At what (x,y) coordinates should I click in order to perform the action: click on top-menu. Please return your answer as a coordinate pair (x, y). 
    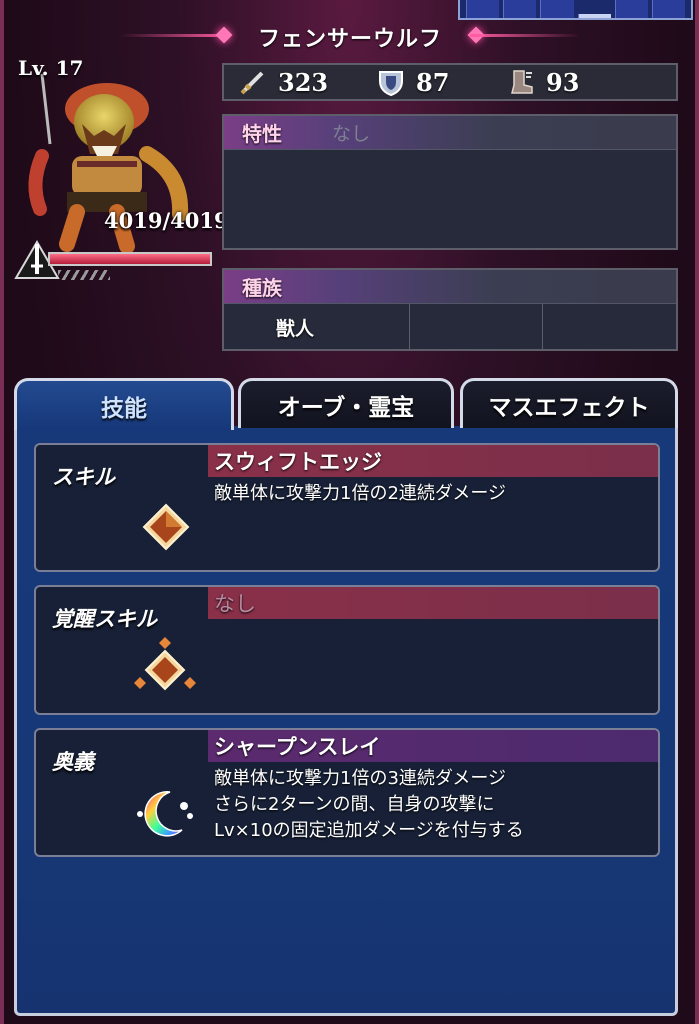
    Looking at the image, I should click on (575, 10).